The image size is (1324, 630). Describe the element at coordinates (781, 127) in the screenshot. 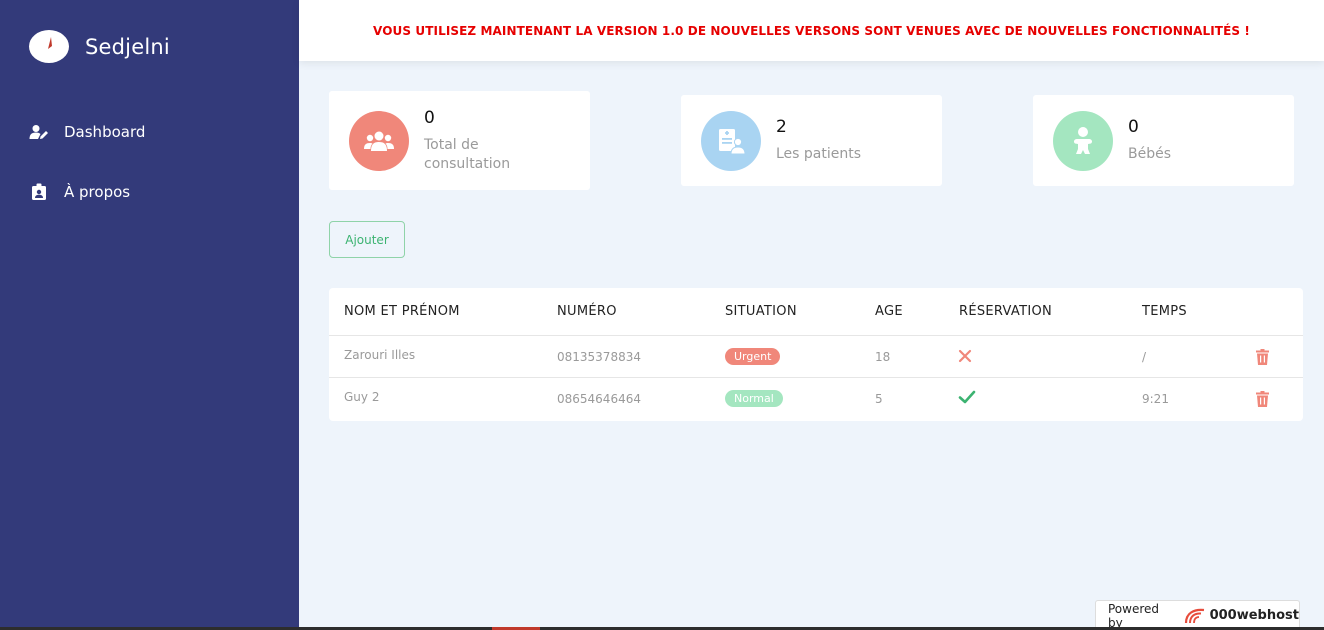

I see `stat-value: 2` at that location.